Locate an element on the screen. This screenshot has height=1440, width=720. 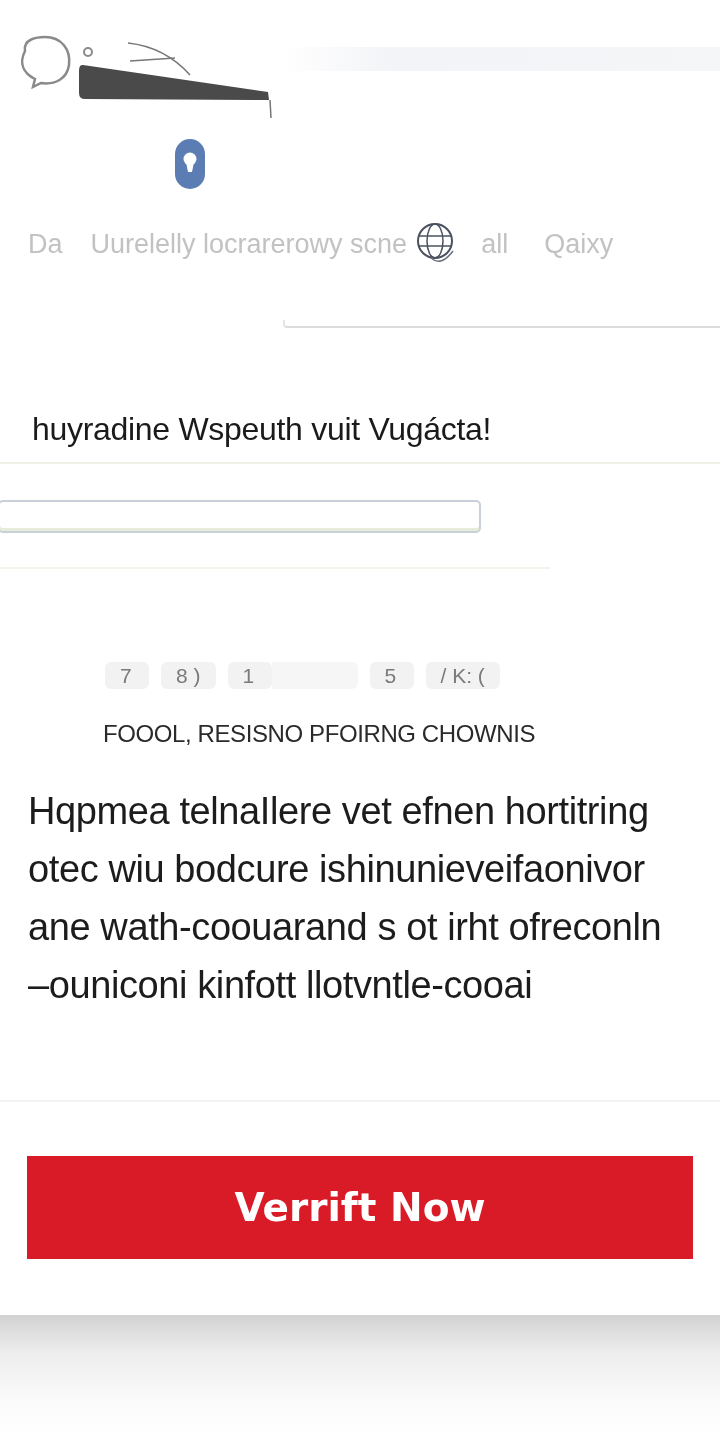
code-field: 8 ) is located at coordinates (188, 675).